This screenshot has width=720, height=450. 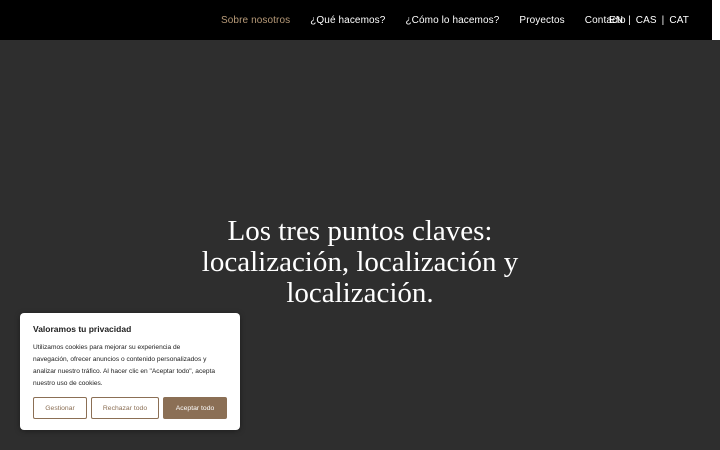 I want to click on scrollbar, so click(x=716, y=20).